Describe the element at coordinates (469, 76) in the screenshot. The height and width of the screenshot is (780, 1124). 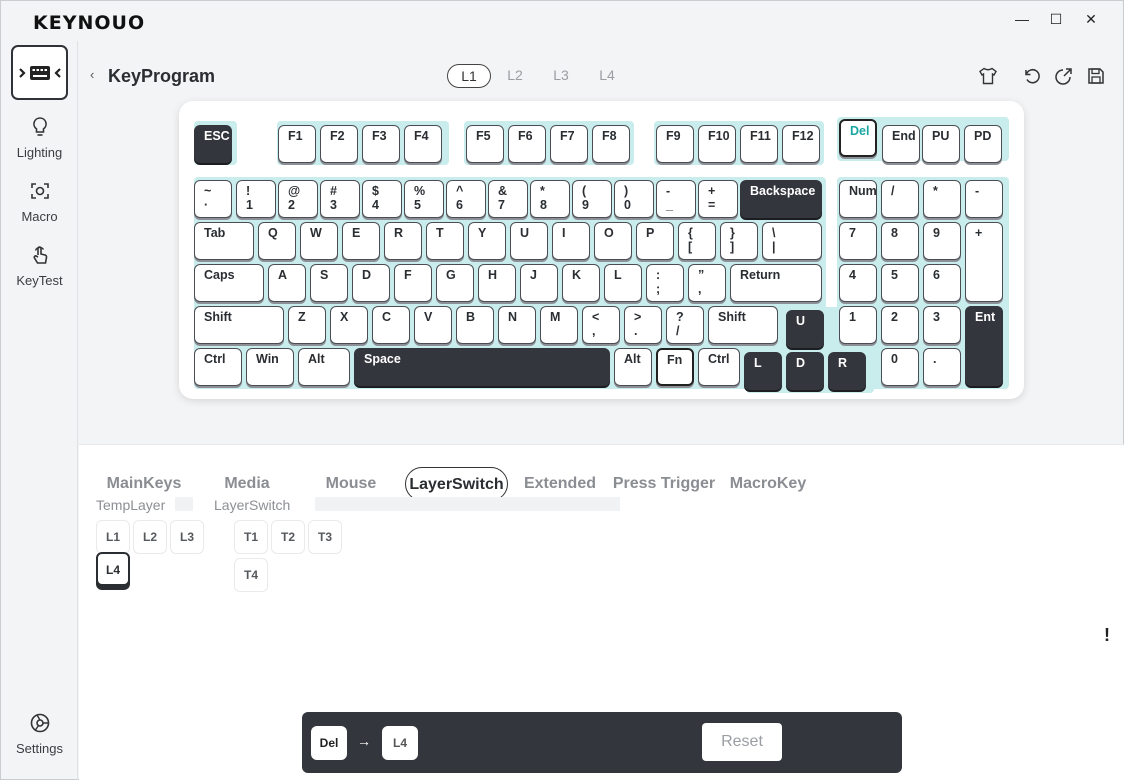
I see `layer-tab-l1: L1` at that location.